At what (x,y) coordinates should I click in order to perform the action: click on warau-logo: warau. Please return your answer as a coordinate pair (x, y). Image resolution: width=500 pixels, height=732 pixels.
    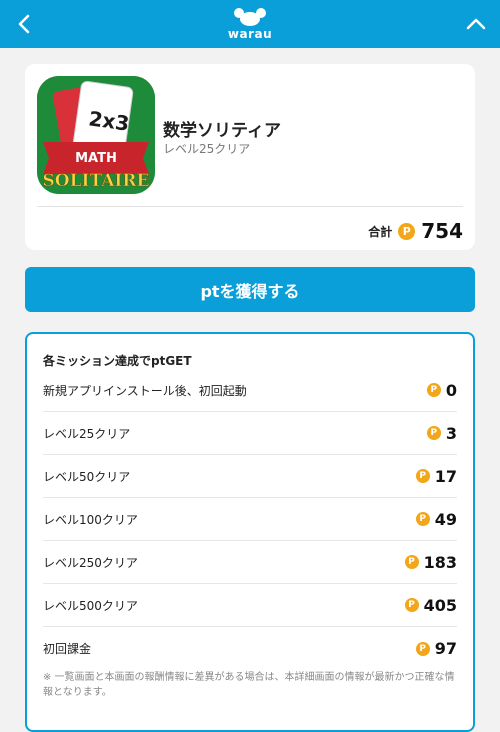
    Looking at the image, I should click on (250, 24).